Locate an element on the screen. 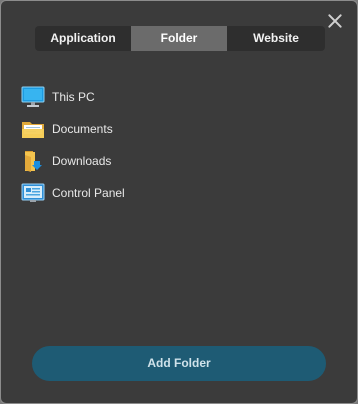 The height and width of the screenshot is (404, 358). tab-folder: Folder is located at coordinates (179, 38).